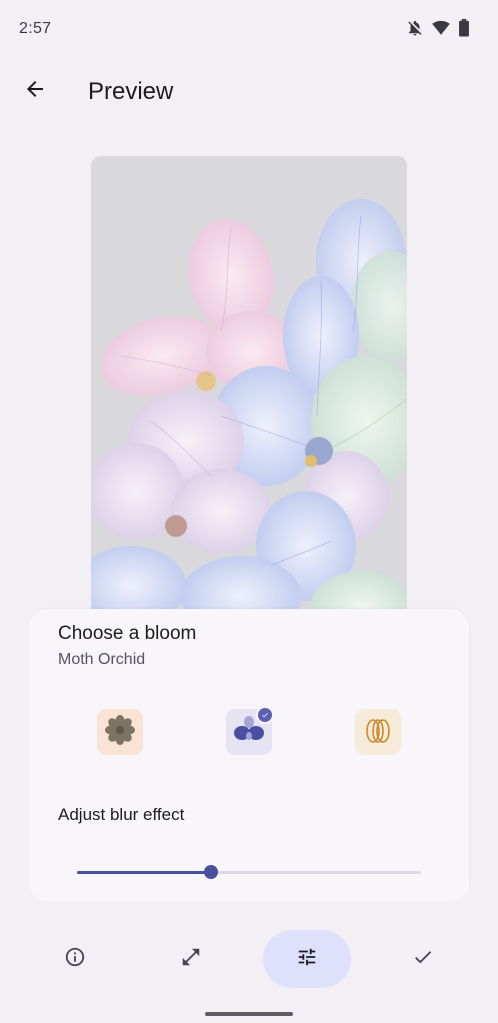  What do you see at coordinates (464, 28) in the screenshot?
I see `battery-icon` at bounding box center [464, 28].